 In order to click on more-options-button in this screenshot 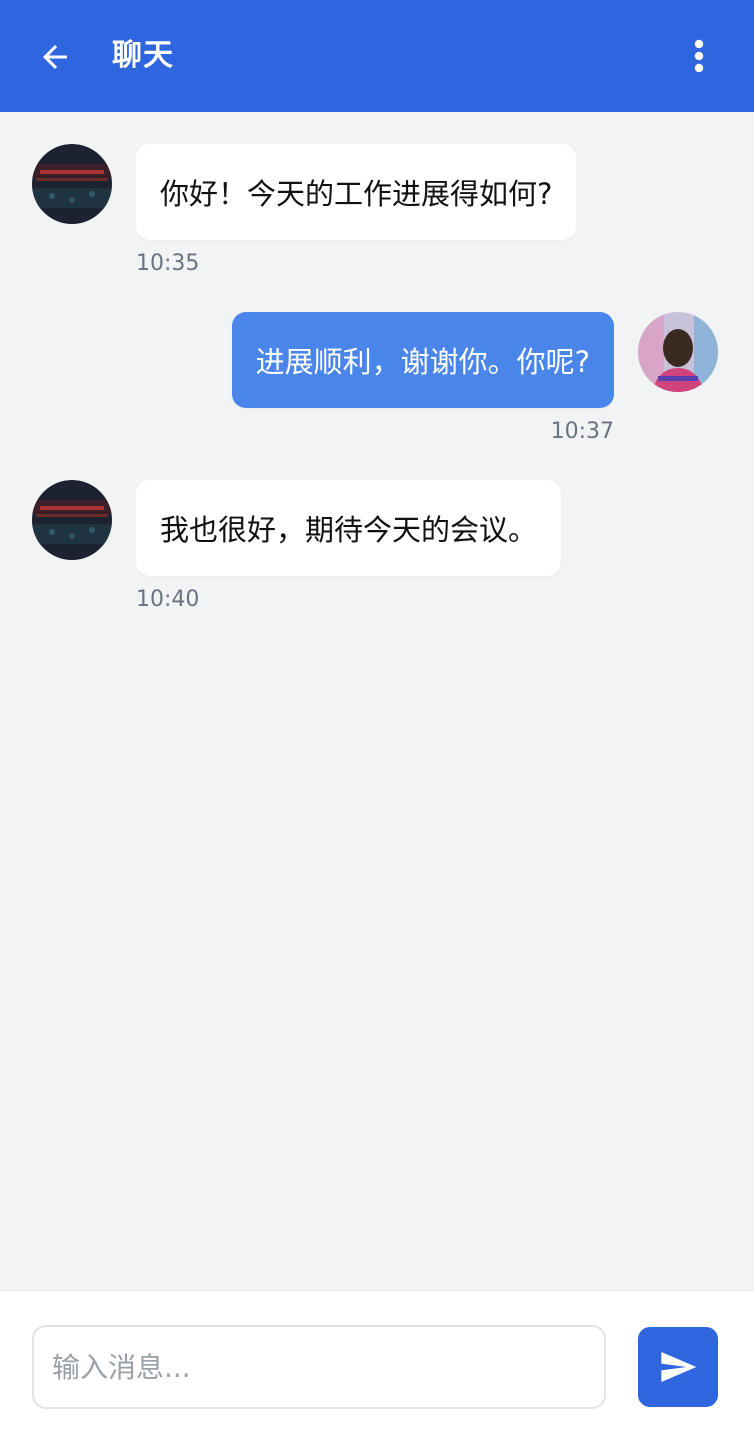, I will do `click(699, 56)`.